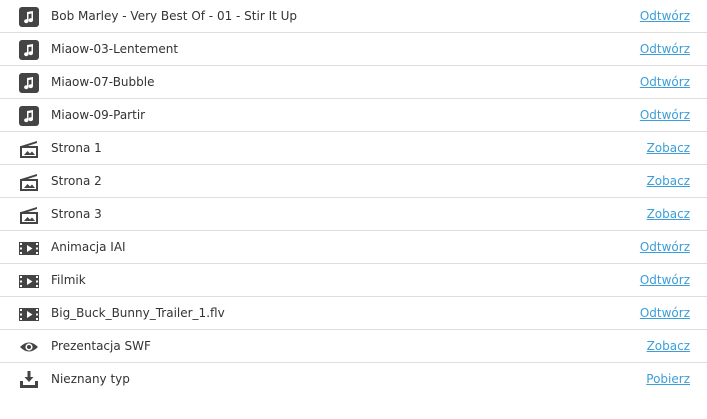  What do you see at coordinates (101, 346) in the screenshot?
I see `file-name: Prezentacja SWF` at bounding box center [101, 346].